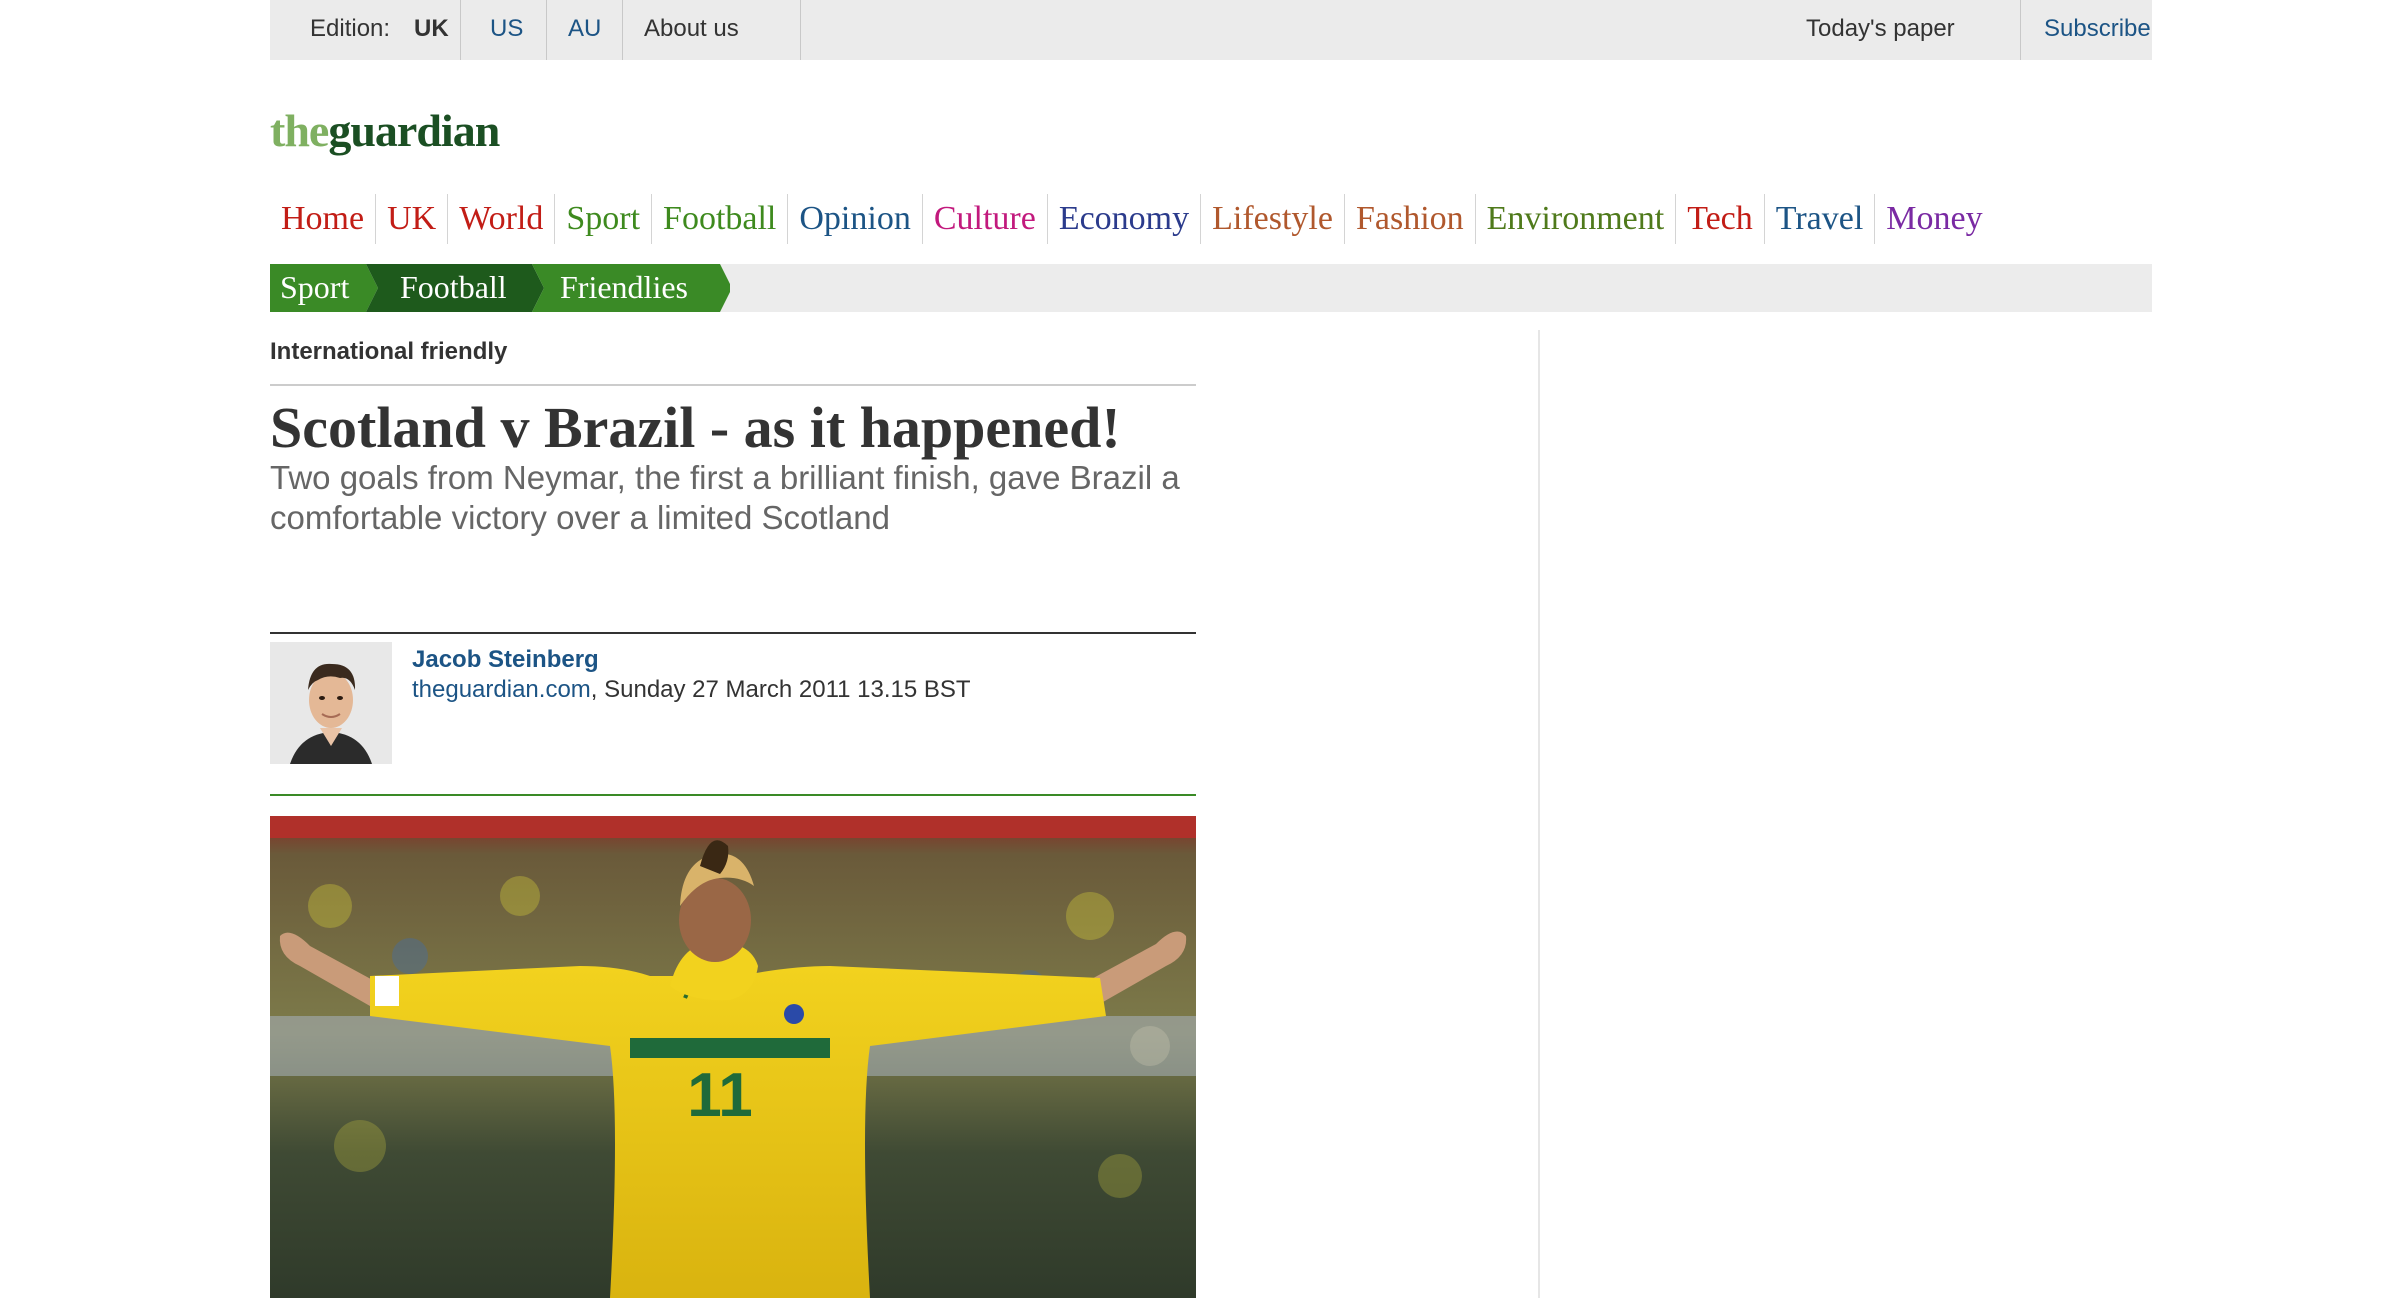  Describe the element at coordinates (1880, 30) in the screenshot. I see `todays-paper-link: Today's paper` at that location.